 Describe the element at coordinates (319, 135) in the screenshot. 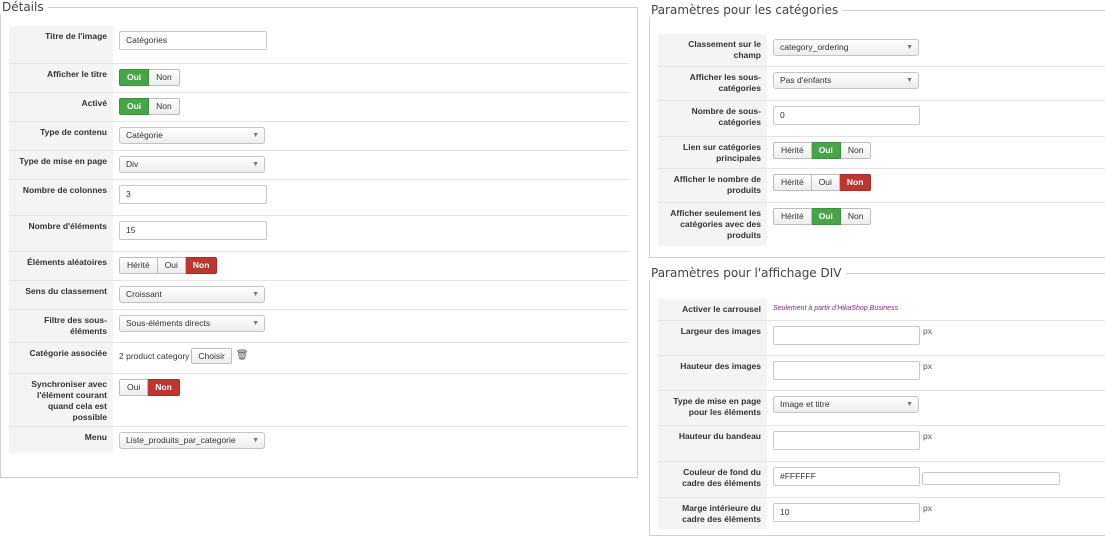

I see `row-content-type: Type de contenu Catégorie ▼` at that location.